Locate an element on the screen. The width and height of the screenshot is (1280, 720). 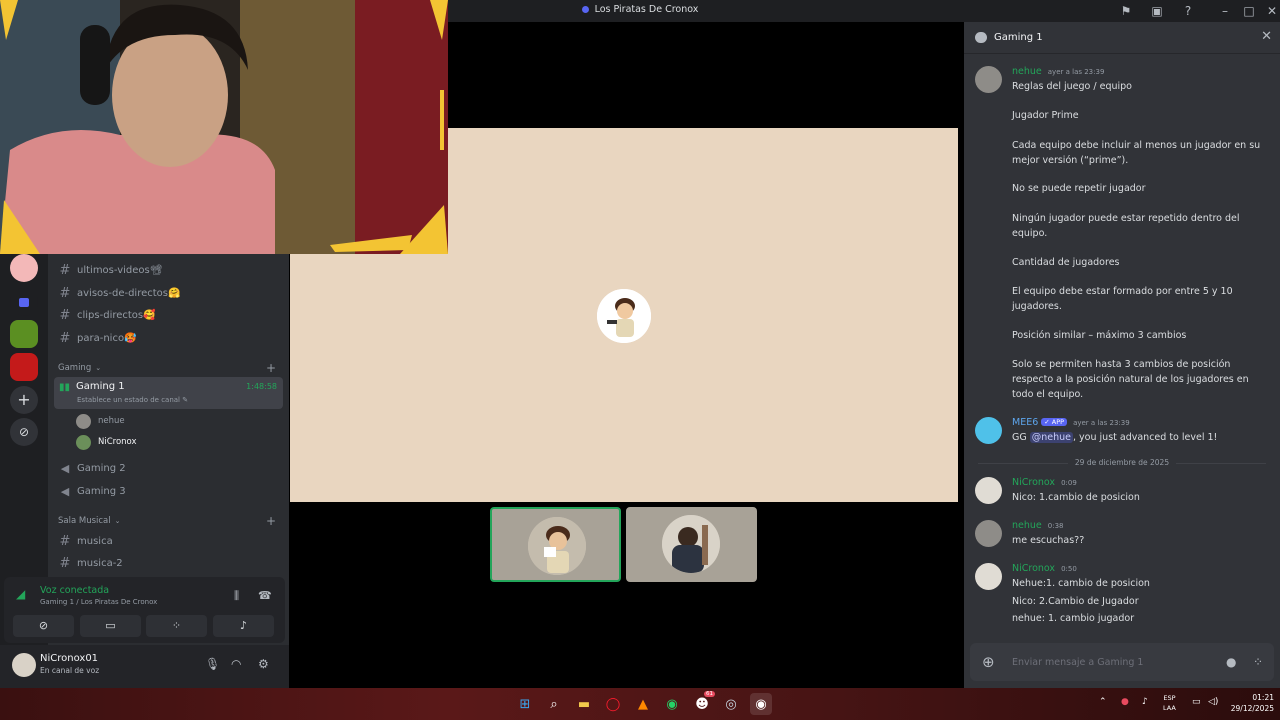
category-gaming: Gaming ⌄ + is located at coordinates (167, 368).